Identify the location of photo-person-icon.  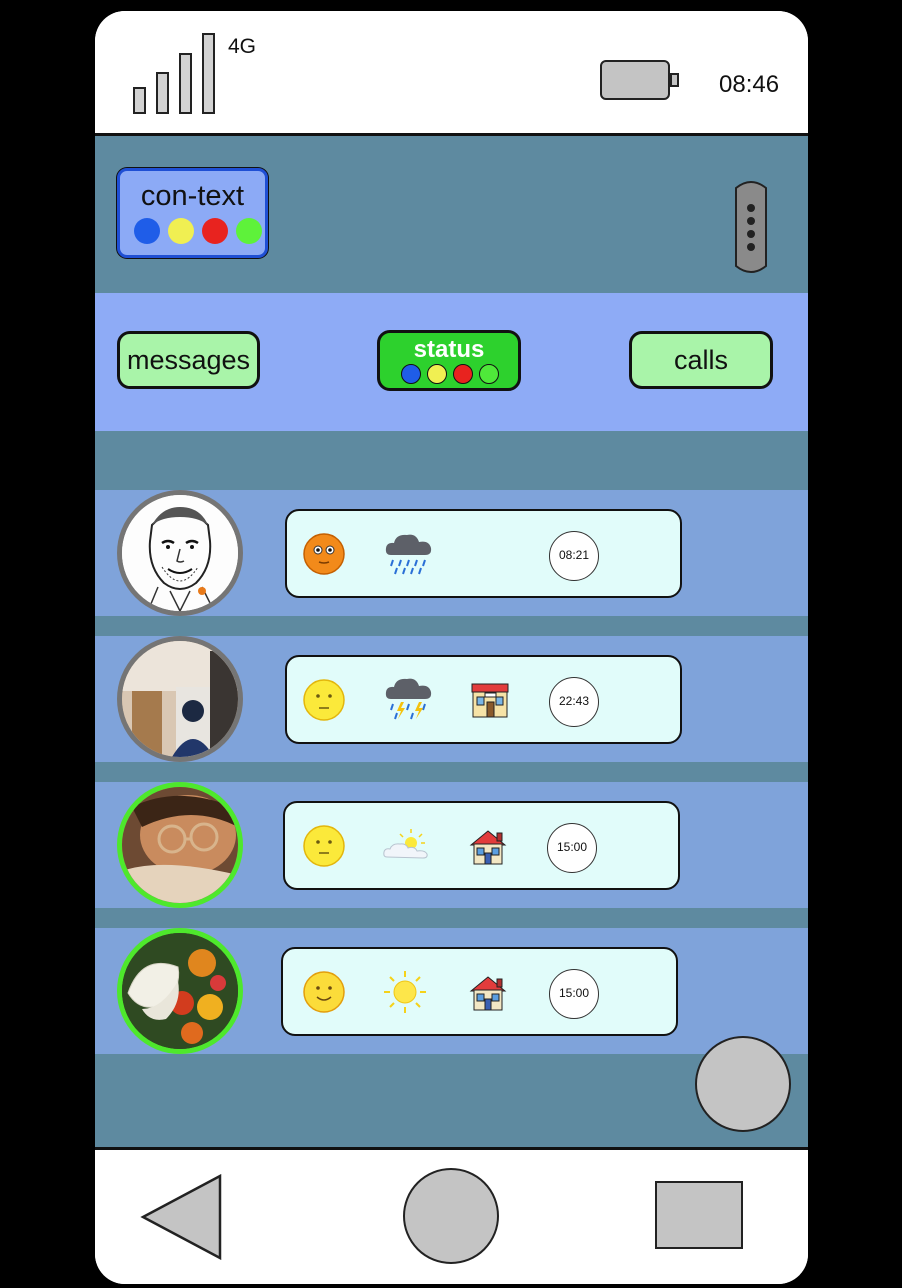
(180, 699).